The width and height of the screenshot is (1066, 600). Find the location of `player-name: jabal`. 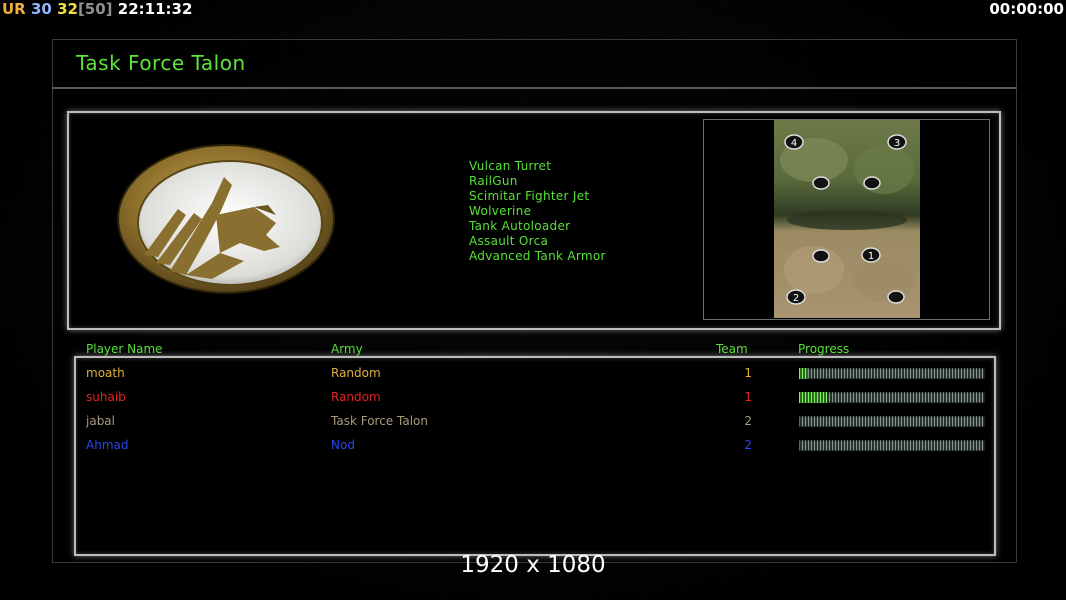

player-name: jabal is located at coordinates (100, 421).